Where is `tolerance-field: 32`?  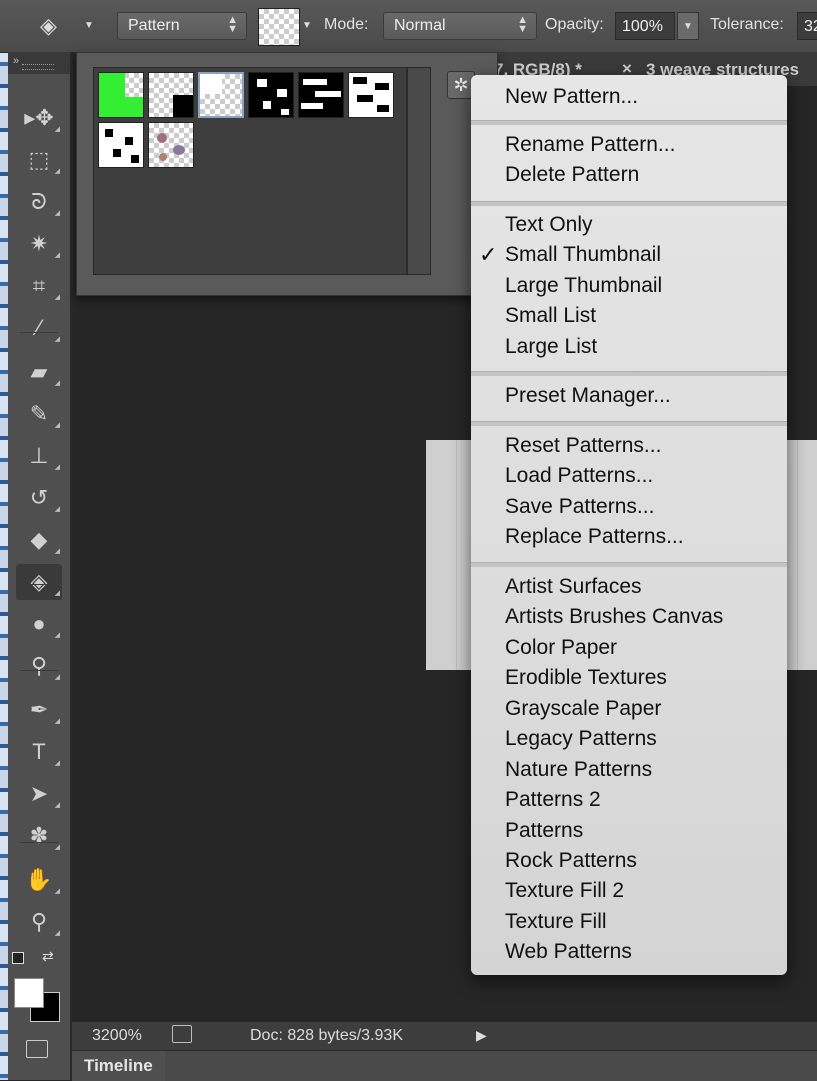 tolerance-field: 32 is located at coordinates (807, 26).